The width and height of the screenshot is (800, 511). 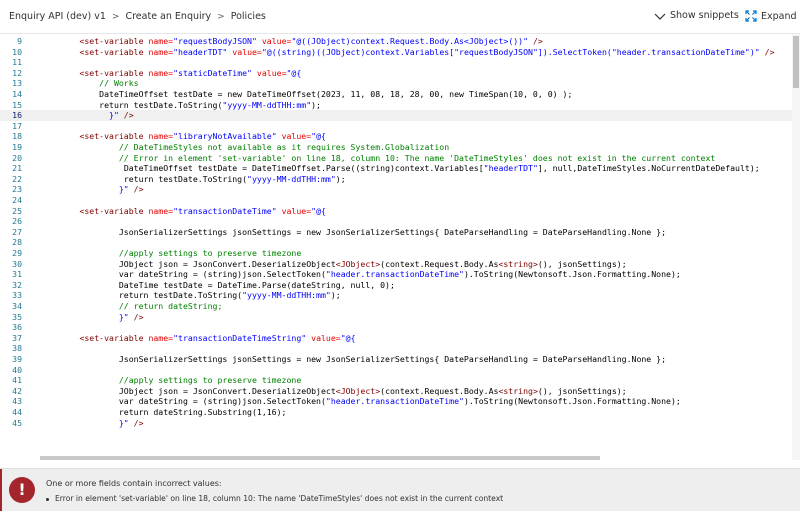 I want to click on line-number: 14, so click(x=17, y=94).